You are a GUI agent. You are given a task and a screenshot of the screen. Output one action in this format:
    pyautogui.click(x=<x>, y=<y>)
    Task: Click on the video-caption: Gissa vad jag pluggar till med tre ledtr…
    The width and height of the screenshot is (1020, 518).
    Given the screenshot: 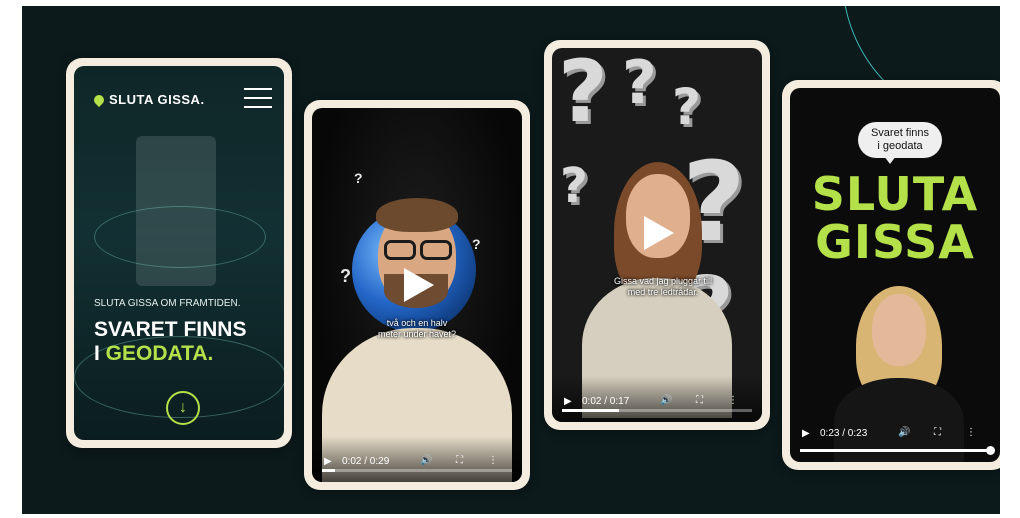 What is the action you would take?
    pyautogui.click(x=663, y=287)
    